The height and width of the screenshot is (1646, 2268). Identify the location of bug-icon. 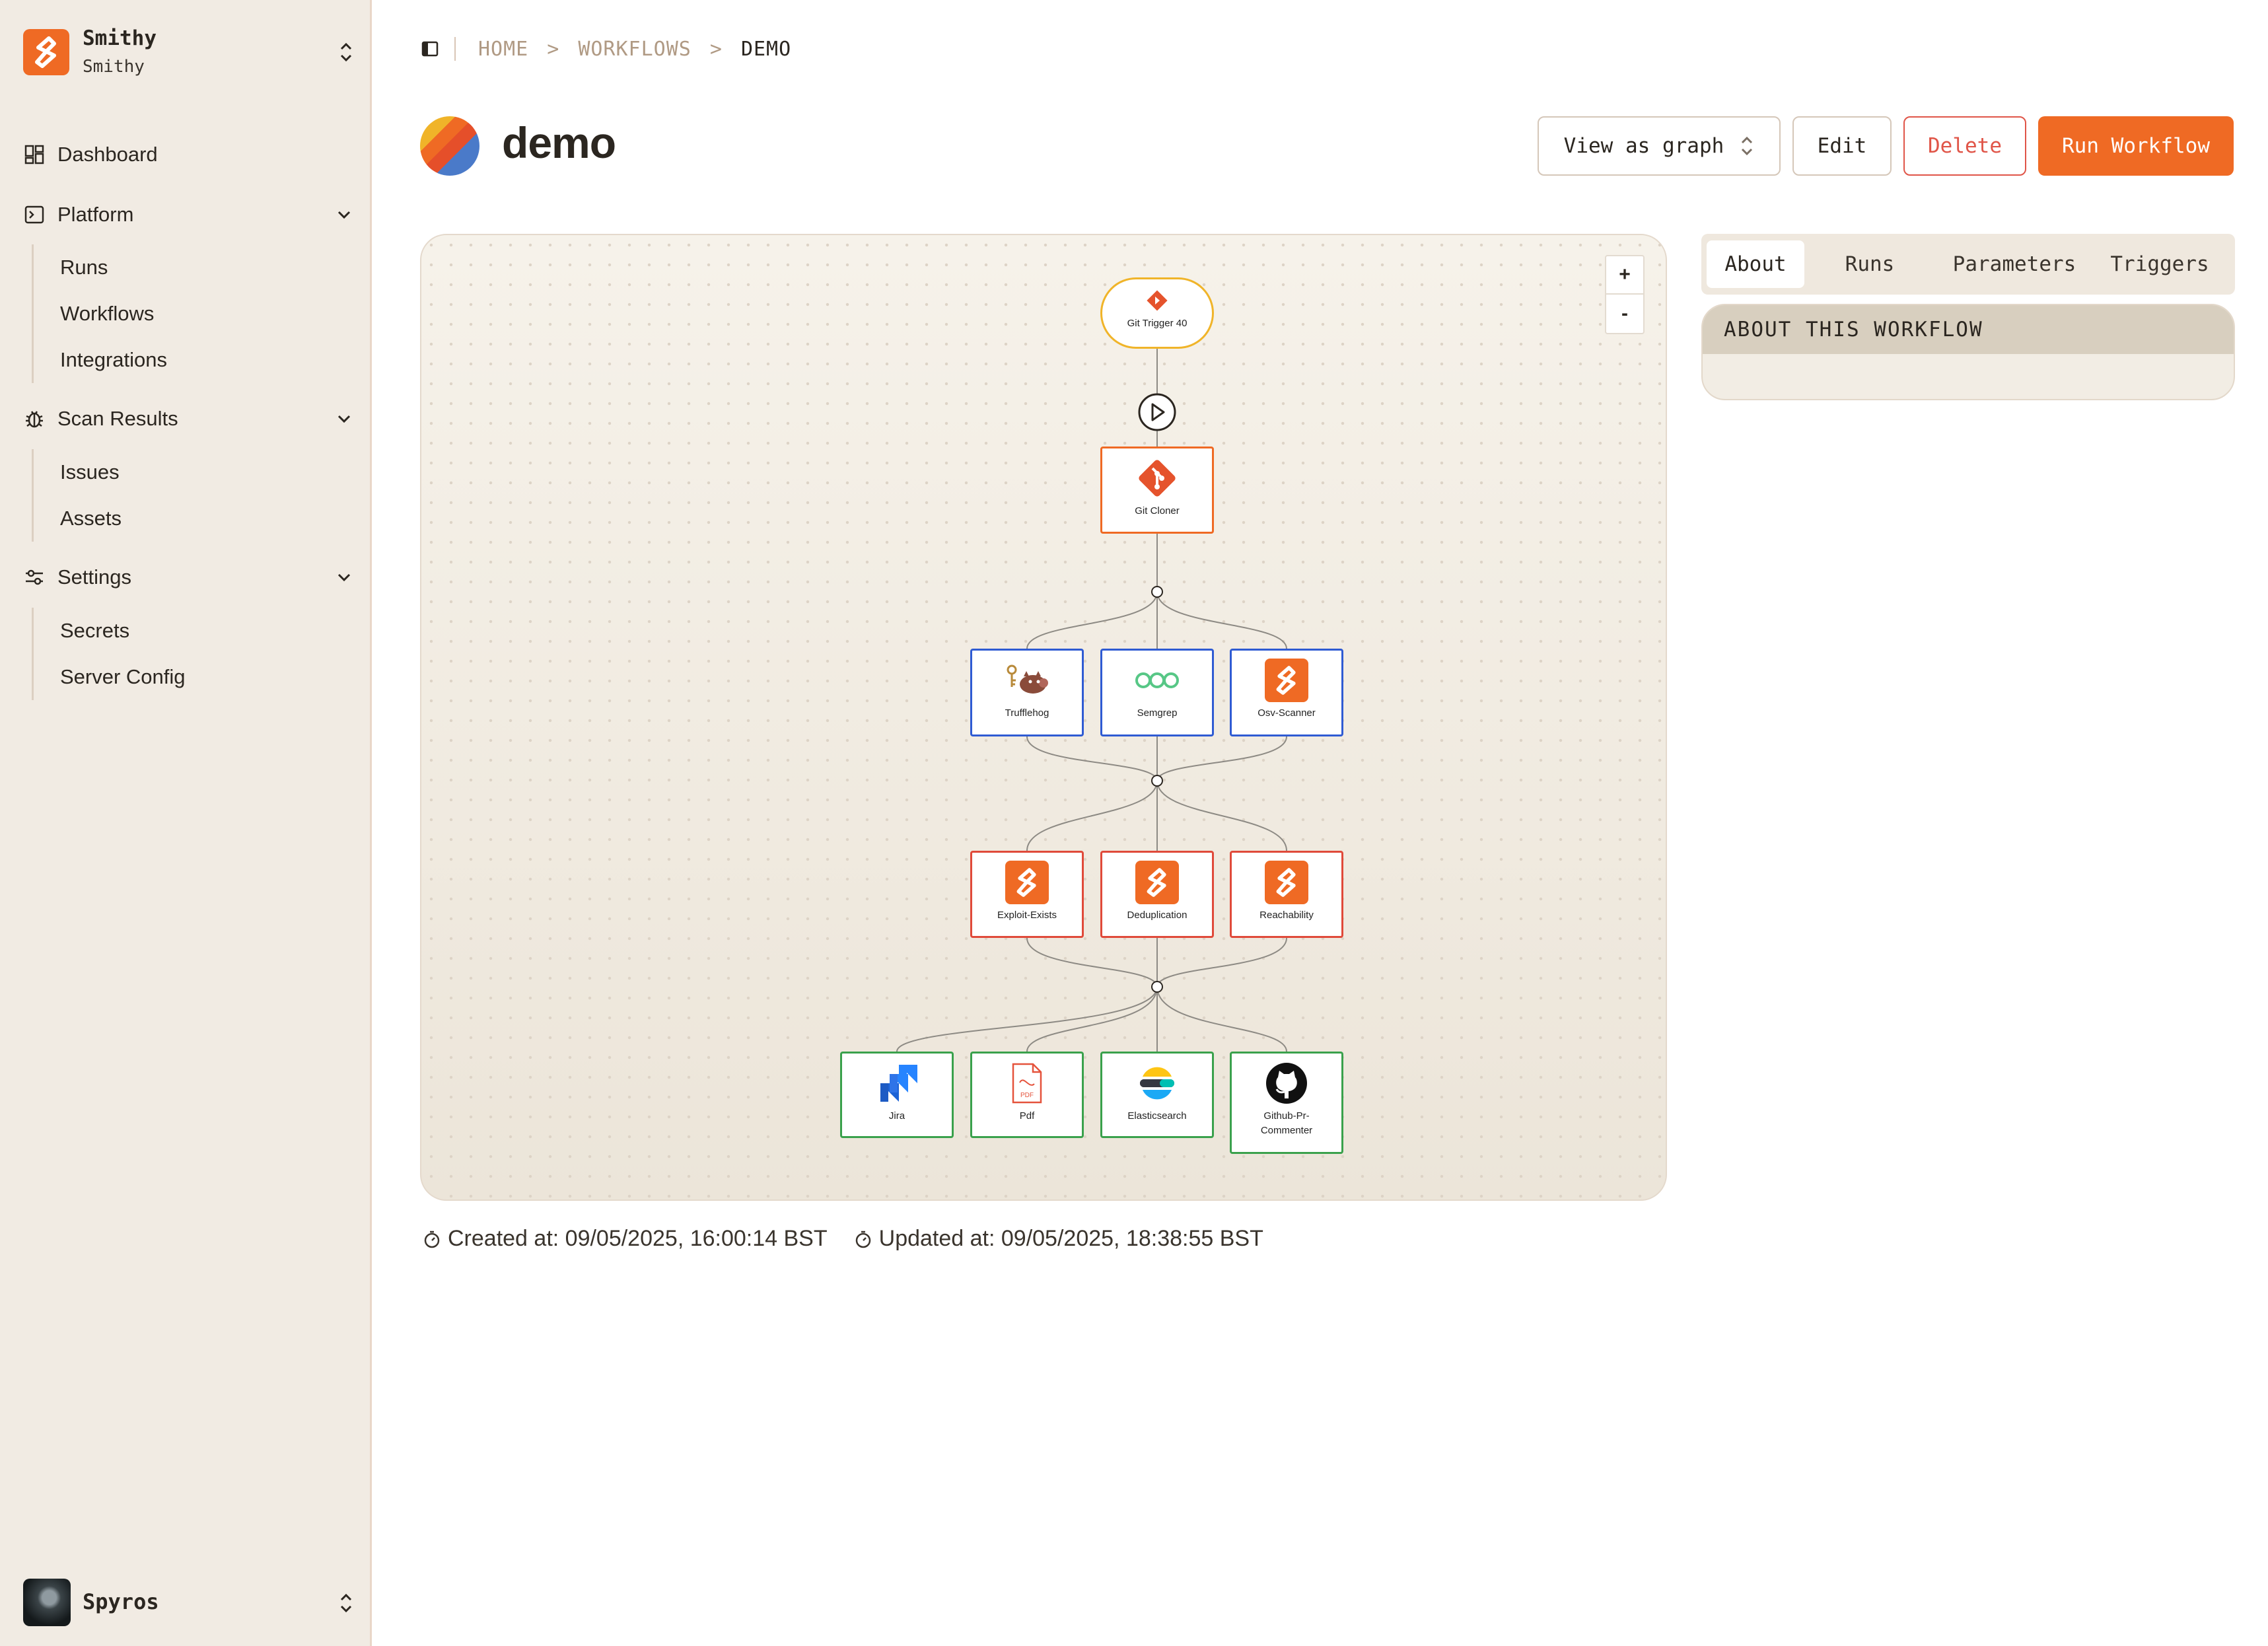
(34, 419).